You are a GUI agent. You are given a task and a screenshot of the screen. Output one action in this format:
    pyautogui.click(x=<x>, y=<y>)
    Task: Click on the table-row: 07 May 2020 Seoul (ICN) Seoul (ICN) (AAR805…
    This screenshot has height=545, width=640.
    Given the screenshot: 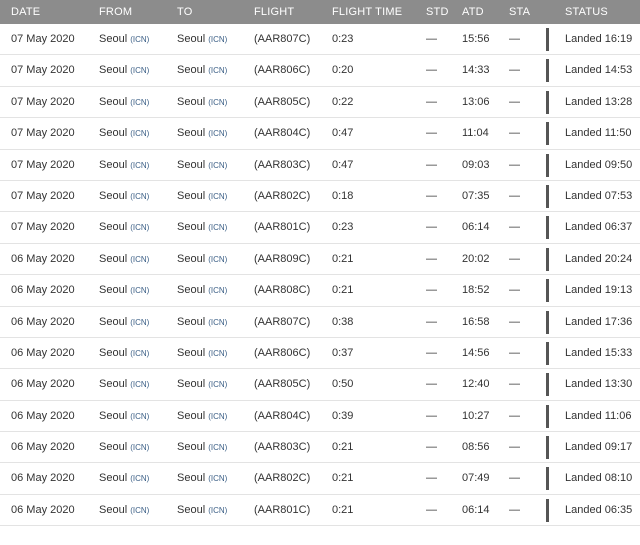 What is the action you would take?
    pyautogui.click(x=320, y=103)
    